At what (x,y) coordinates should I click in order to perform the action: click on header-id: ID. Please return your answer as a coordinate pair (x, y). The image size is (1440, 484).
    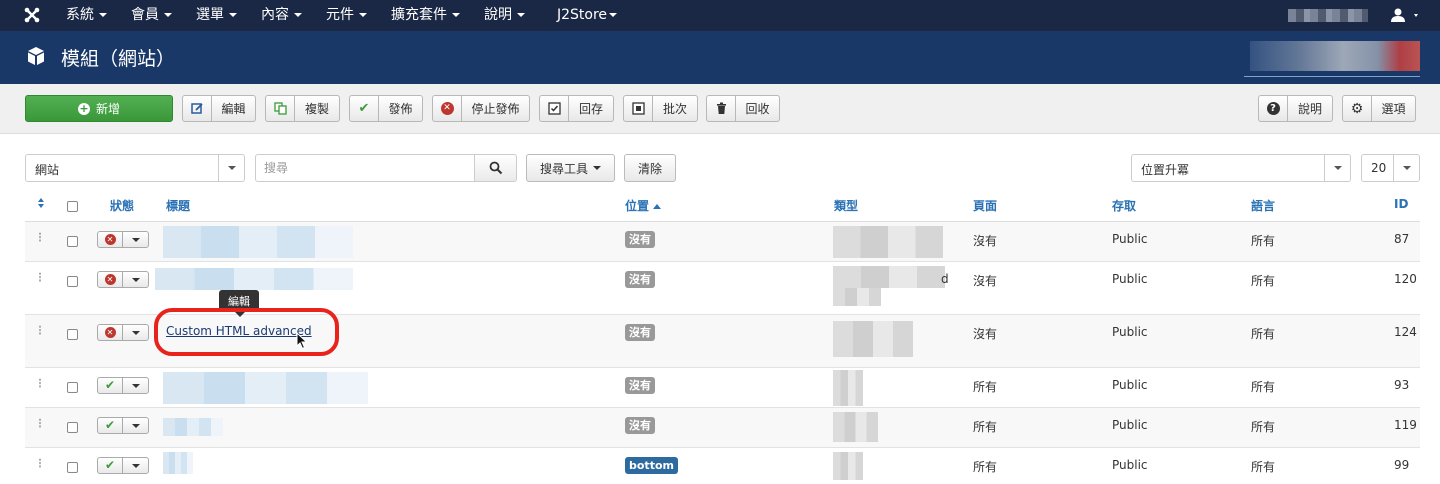
    Looking at the image, I should click on (1401, 204).